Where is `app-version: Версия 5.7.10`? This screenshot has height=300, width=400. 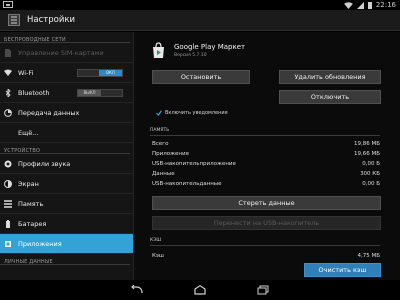 app-version: Версия 5.7.10 is located at coordinates (190, 55).